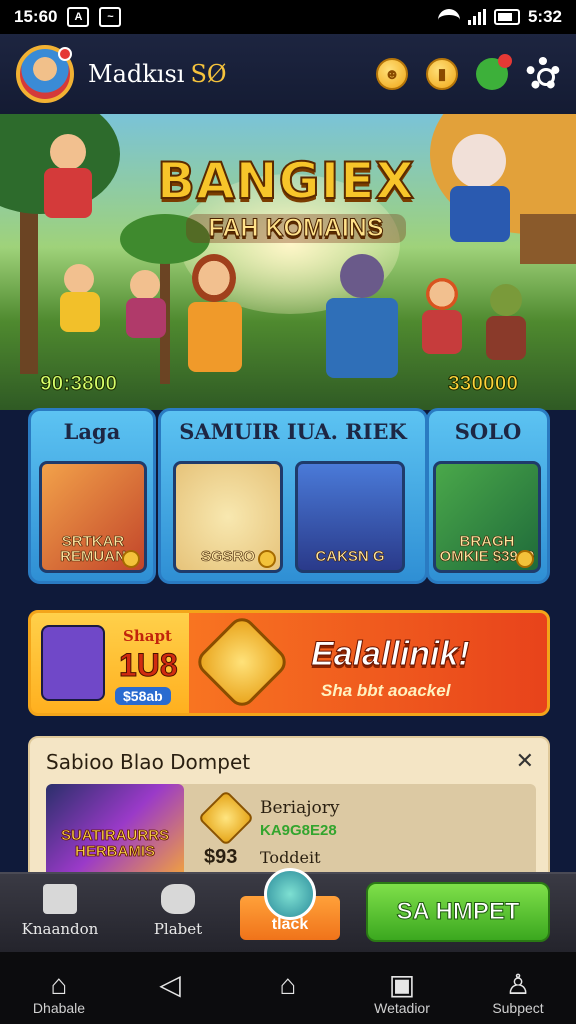 The width and height of the screenshot is (576, 1024). Describe the element at coordinates (518, 1008) in the screenshot. I see `nav-support-label: Subpect` at that location.